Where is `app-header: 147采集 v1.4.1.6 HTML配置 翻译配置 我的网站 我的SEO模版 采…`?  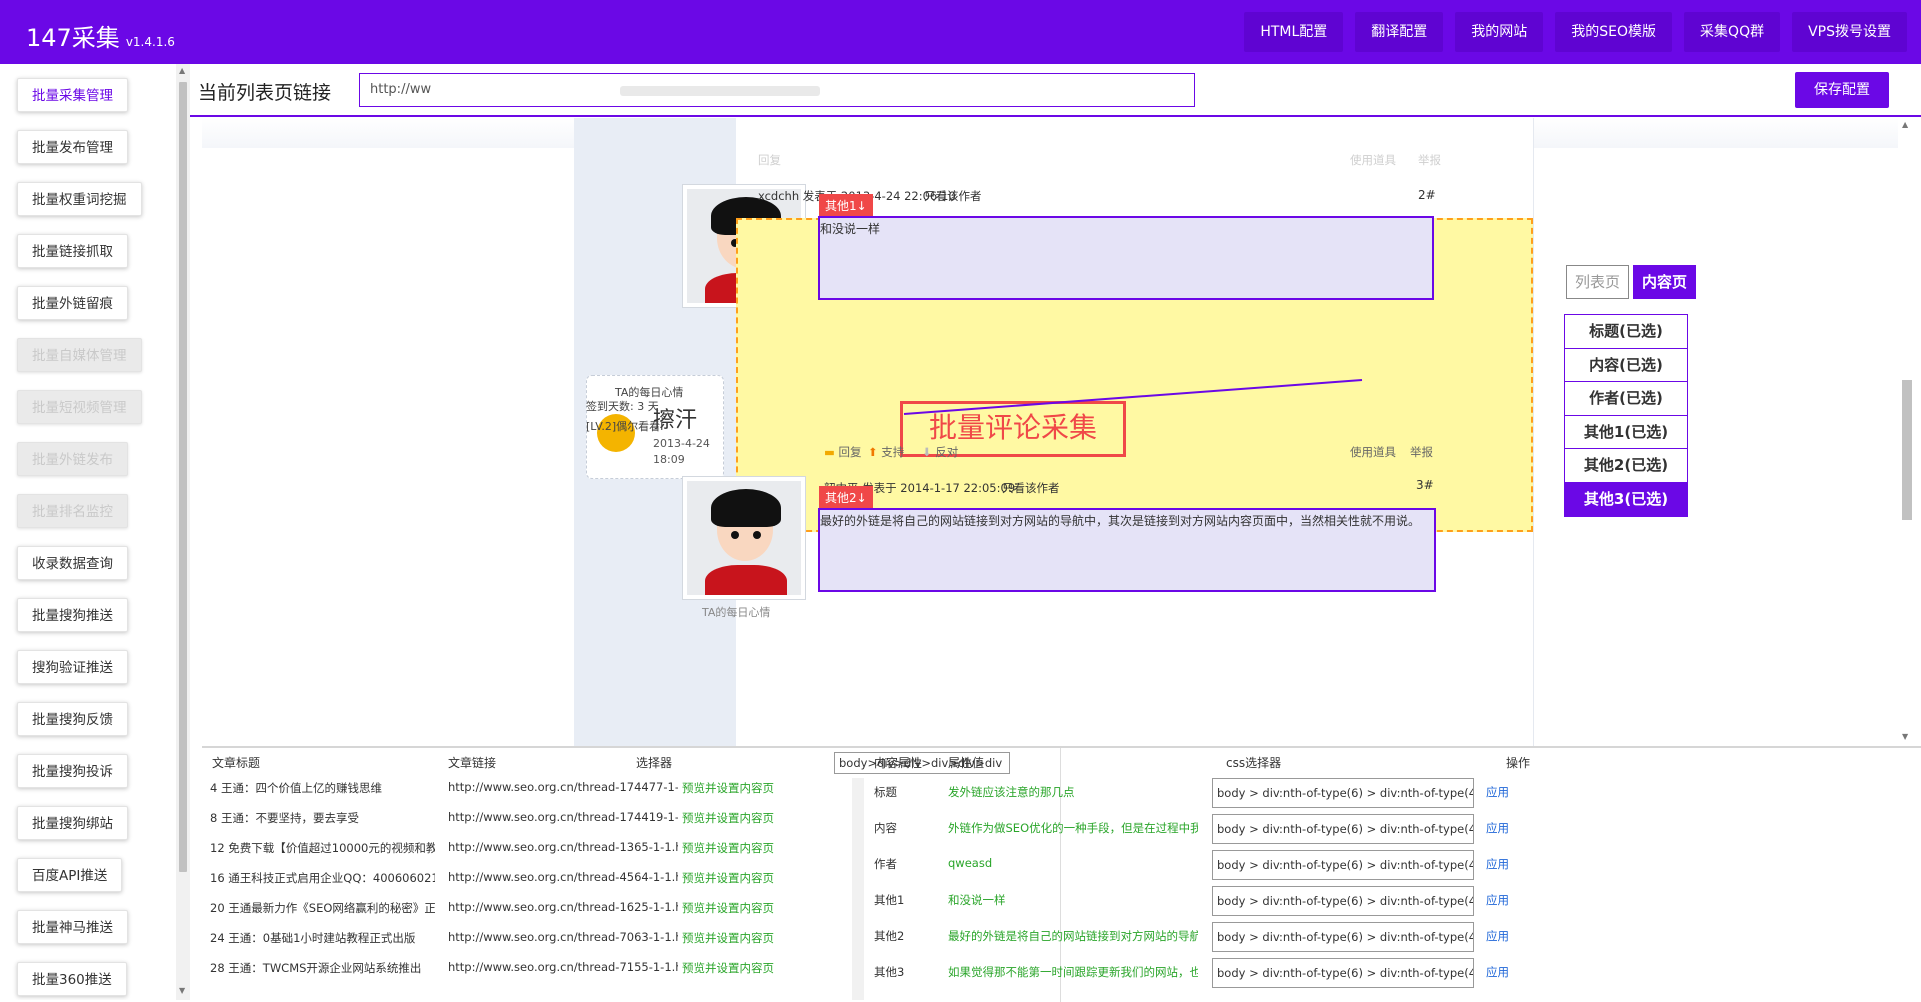
app-header: 147采集 v1.4.1.6 HTML配置 翻译配置 我的网站 我的SEO模版 采… is located at coordinates (960, 32).